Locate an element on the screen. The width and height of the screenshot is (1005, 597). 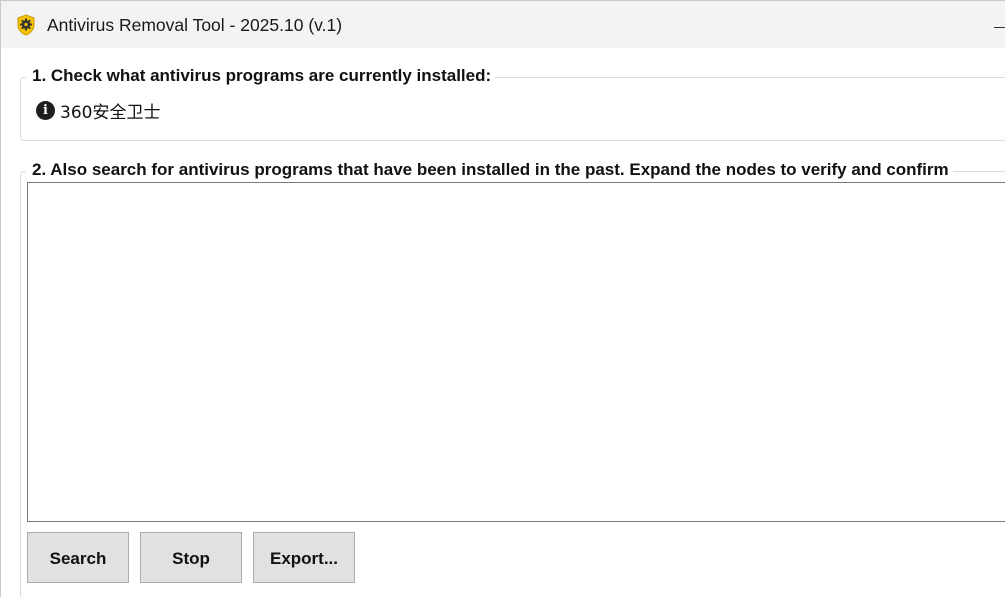
installed-program-item: i 360安全卫士 is located at coordinates (98, 111).